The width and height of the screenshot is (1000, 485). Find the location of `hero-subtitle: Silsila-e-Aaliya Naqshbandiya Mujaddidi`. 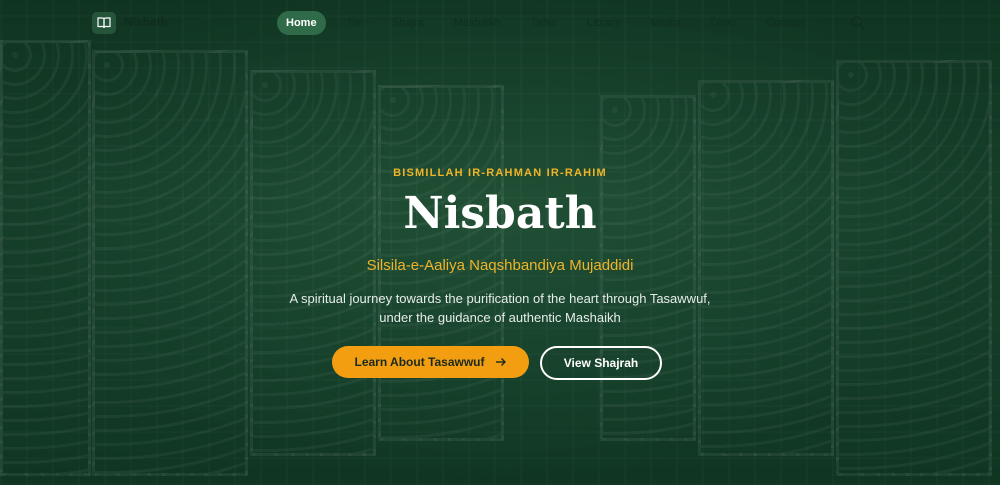

hero-subtitle: Silsila-e-Aaliya Naqshbandiya Mujaddidi is located at coordinates (500, 265).